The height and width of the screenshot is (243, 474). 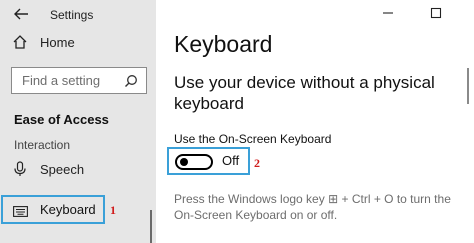 What do you see at coordinates (231, 160) in the screenshot?
I see `toggle-state-text: Off` at bounding box center [231, 160].